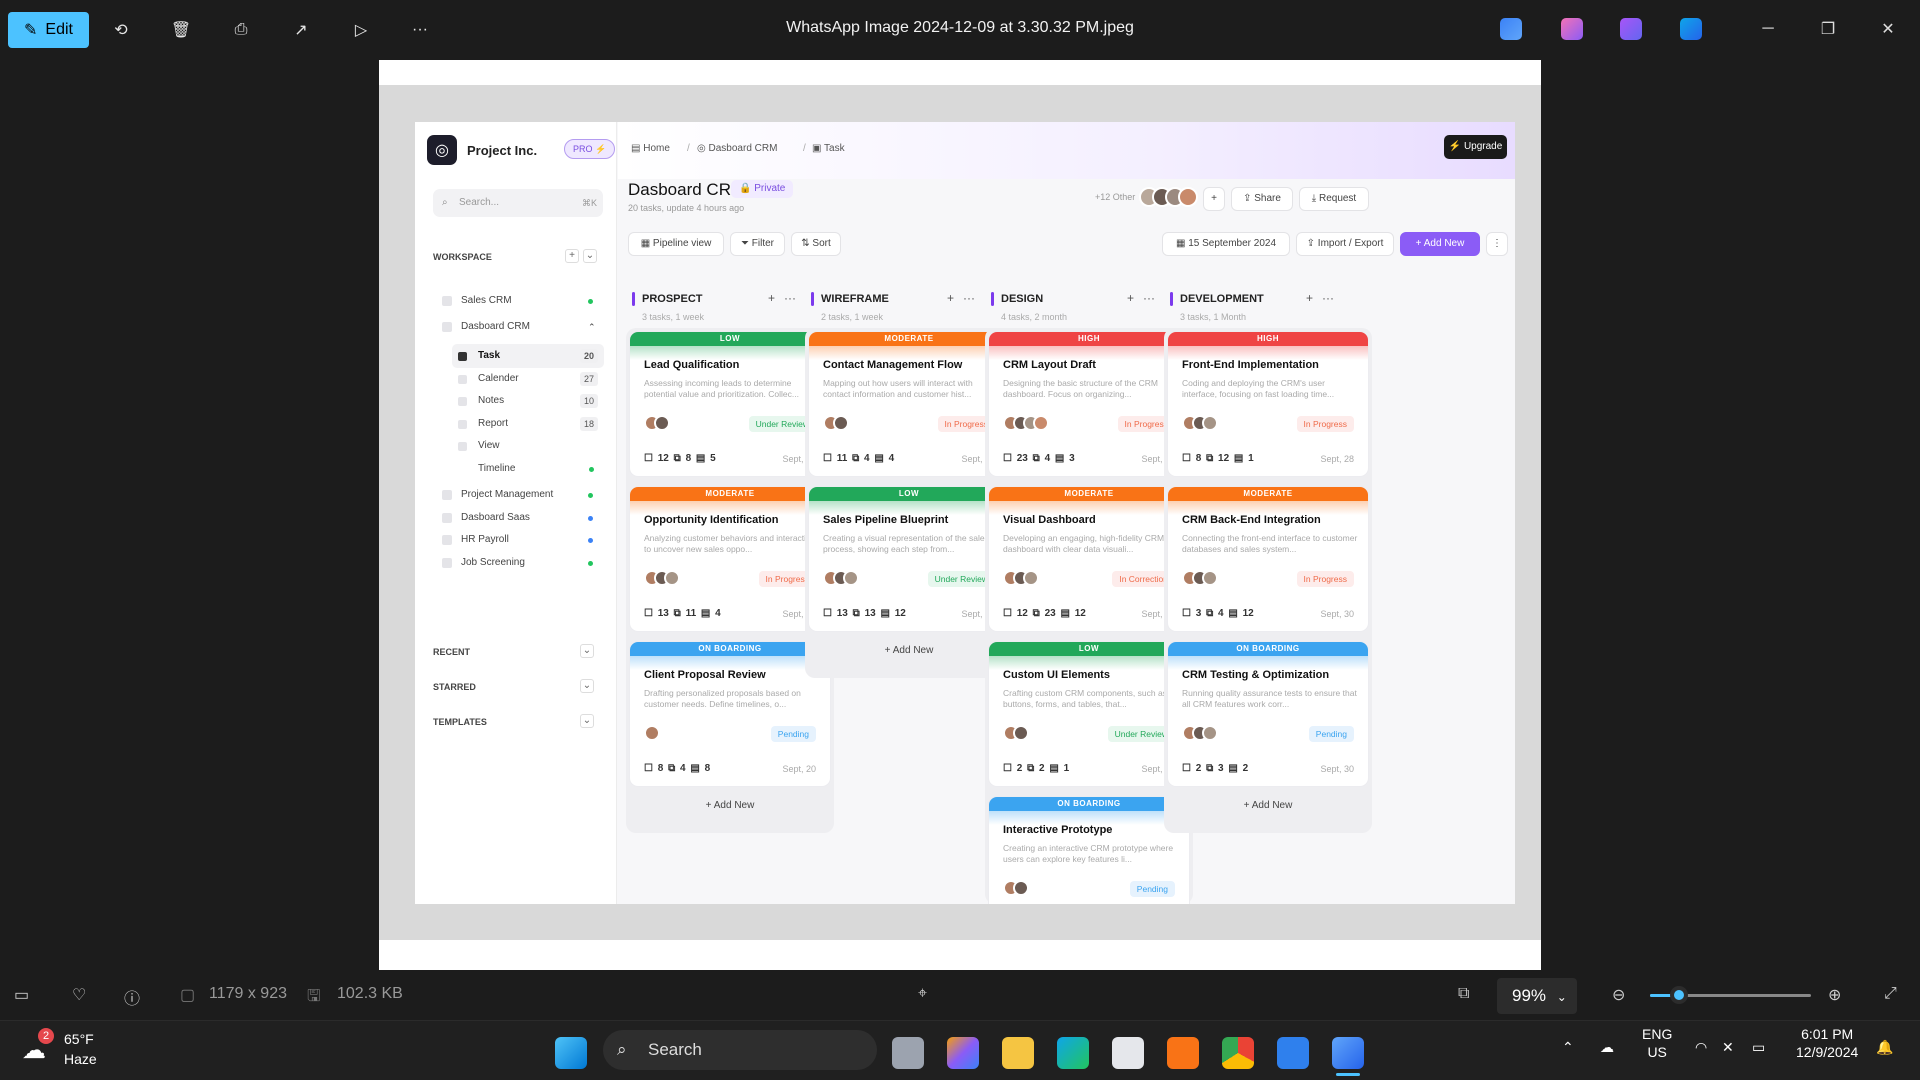 The width and height of the screenshot is (1920, 1080). I want to click on request-button: ⤓ Request, so click(1334, 199).